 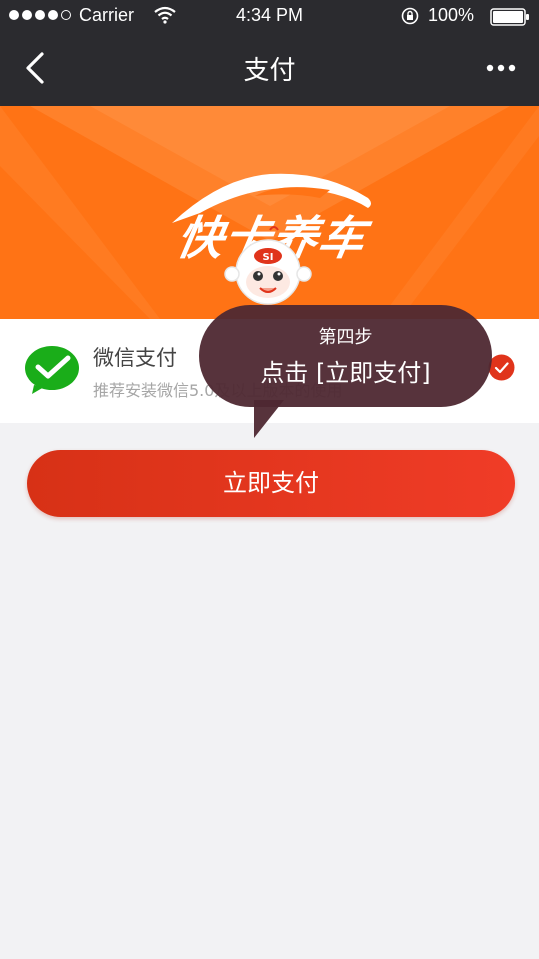 I want to click on more-dots-icon, so click(x=501, y=68).